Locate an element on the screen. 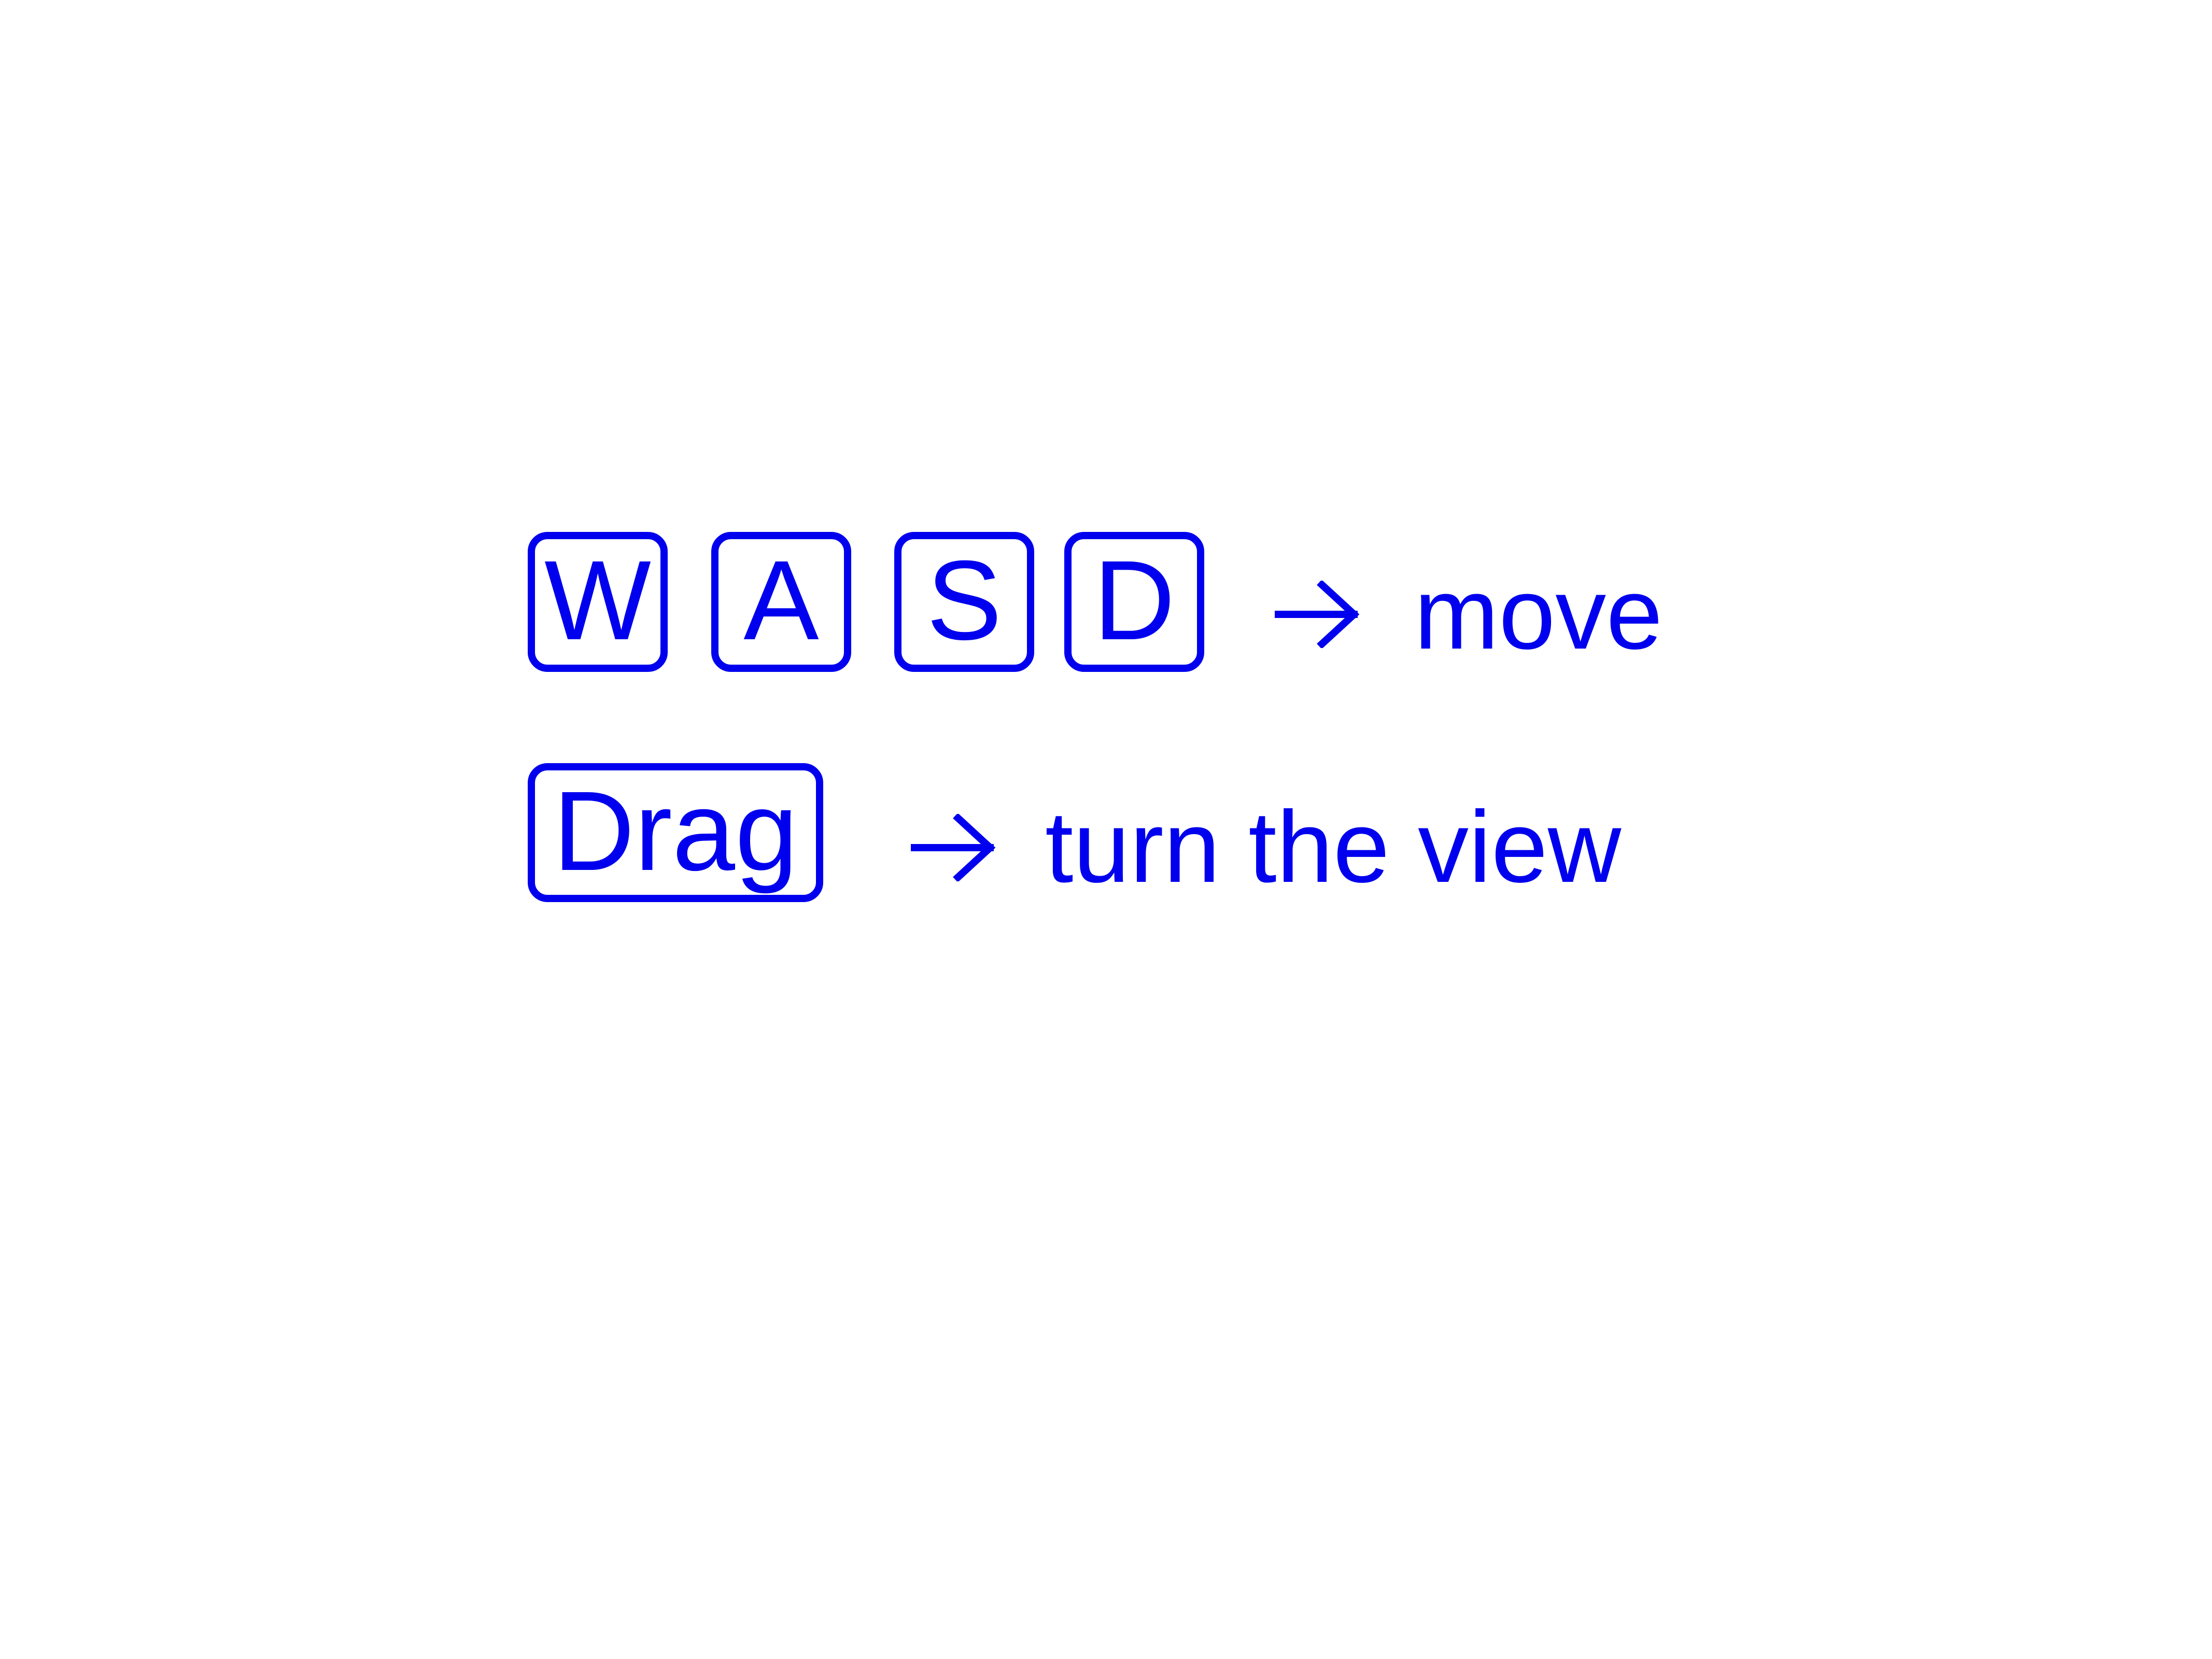  key-s: S is located at coordinates (964, 602).